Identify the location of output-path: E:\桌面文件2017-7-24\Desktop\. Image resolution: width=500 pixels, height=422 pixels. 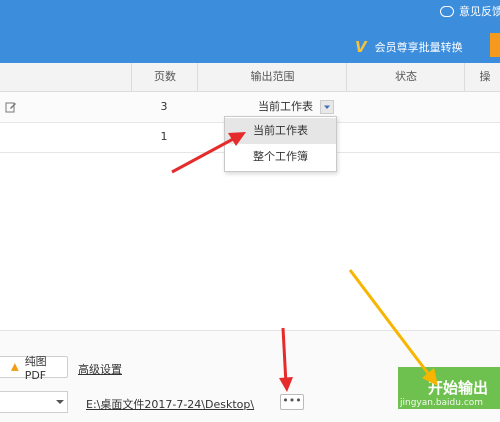
(170, 404).